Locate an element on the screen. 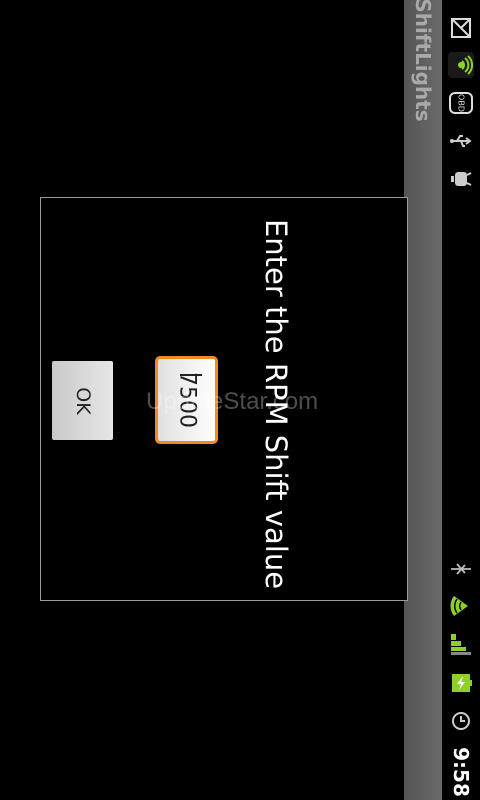  obd-icon: OBD is located at coordinates (461, 103).